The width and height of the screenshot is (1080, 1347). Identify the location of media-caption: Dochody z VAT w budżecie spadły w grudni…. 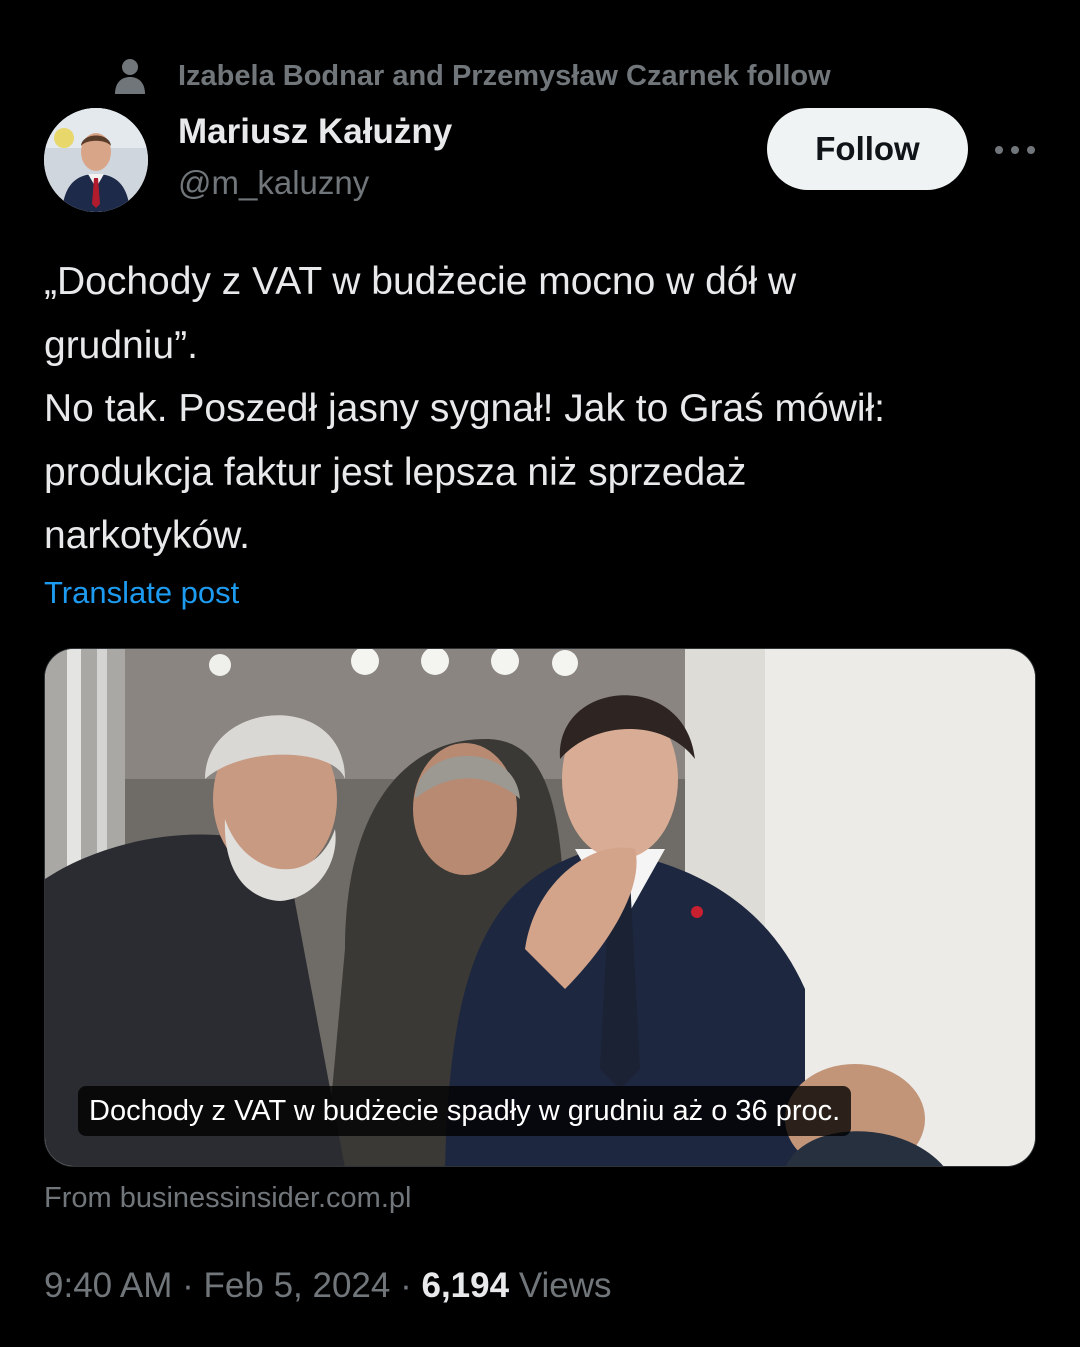
(465, 1111).